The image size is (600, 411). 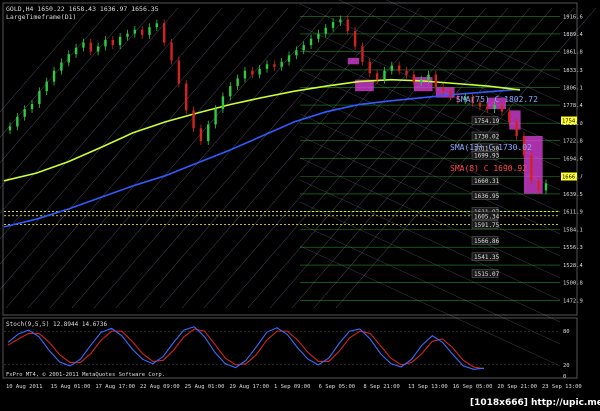 I want to click on symbol-line: GOLD,H4 1650.22 1658.43 1636.97 1656.35, so click(x=82, y=9).